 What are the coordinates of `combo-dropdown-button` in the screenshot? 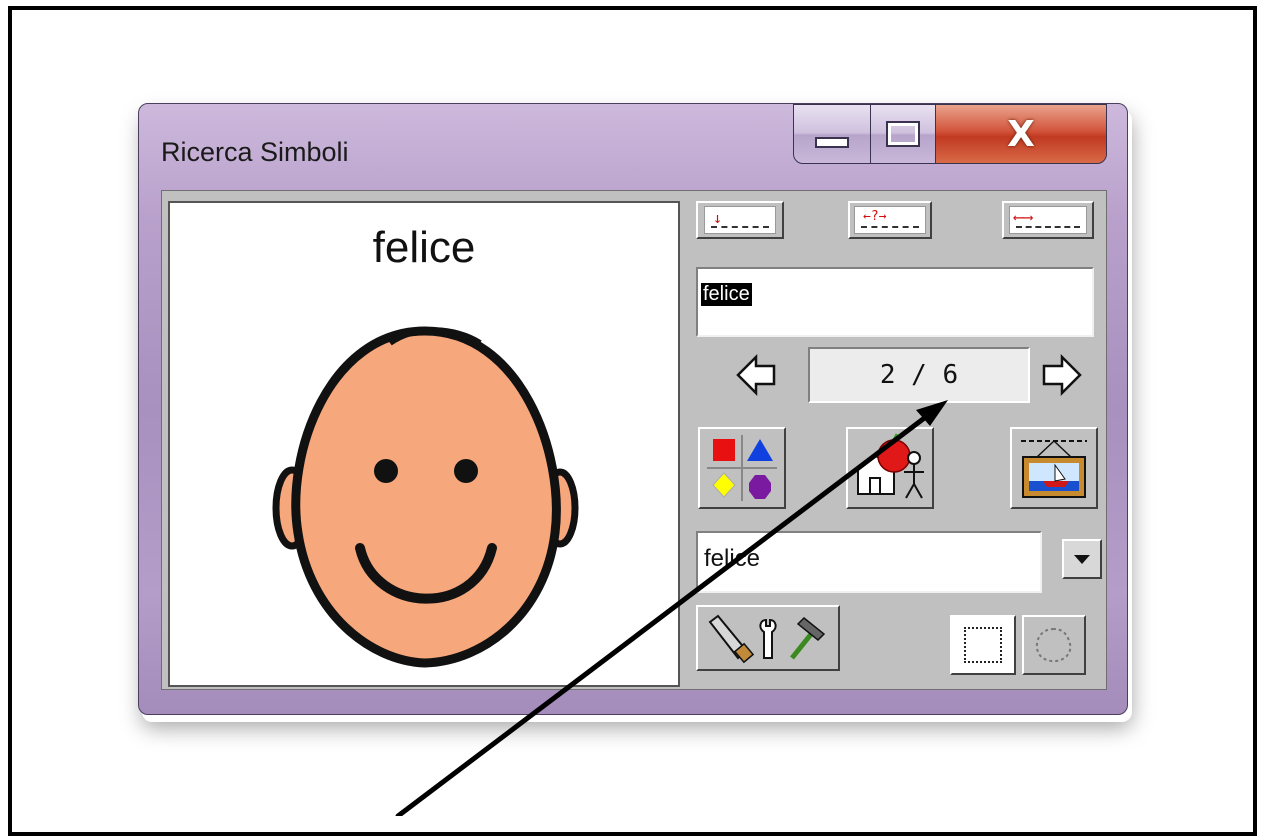 It's located at (1082, 559).